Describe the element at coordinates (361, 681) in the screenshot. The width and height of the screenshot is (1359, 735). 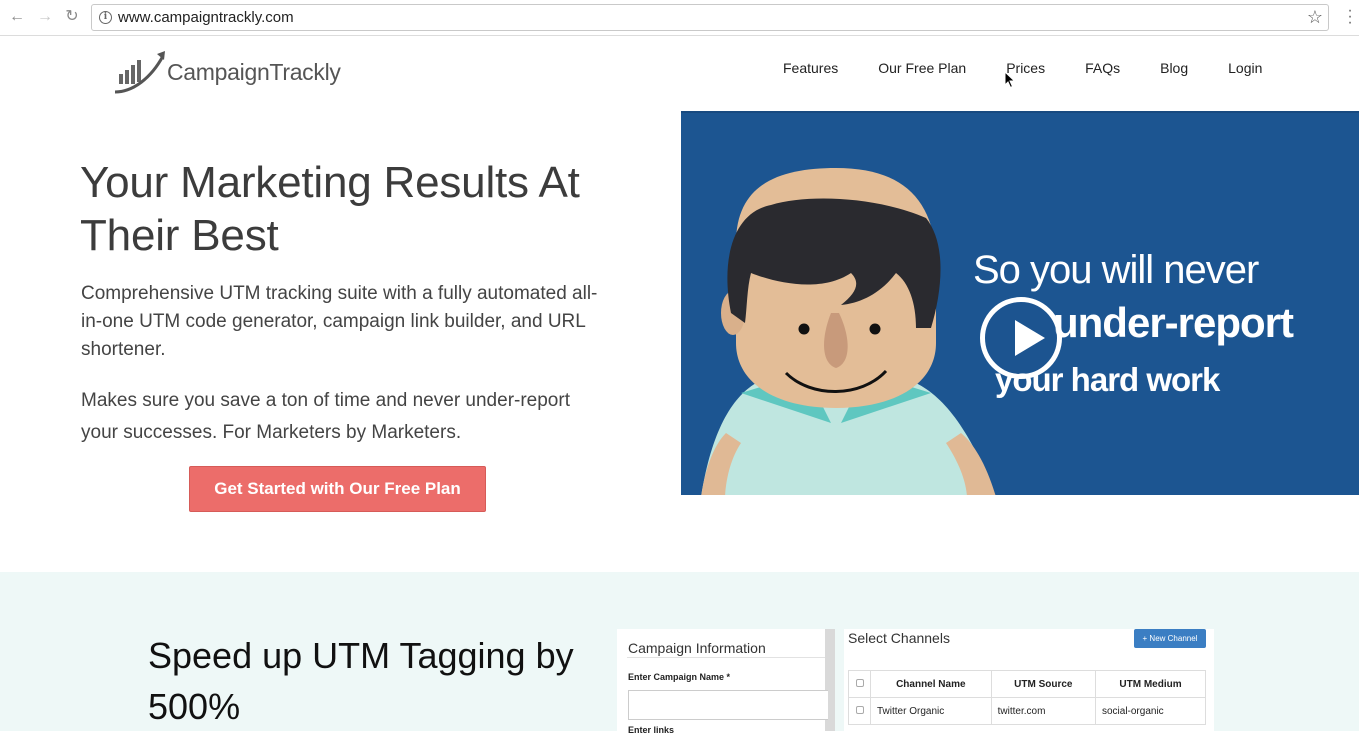
I see `features-title: Speed up UTM Tagging by 500%` at that location.